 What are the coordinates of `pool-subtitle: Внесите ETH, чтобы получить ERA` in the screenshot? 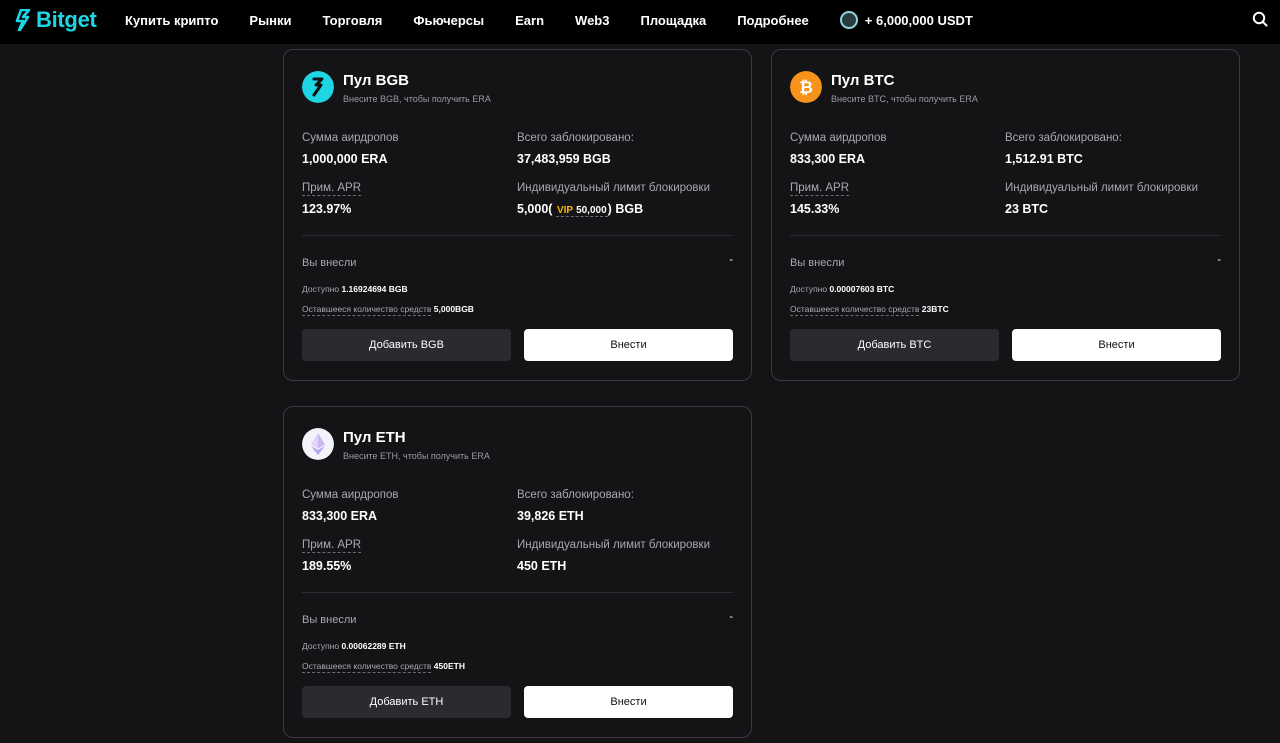 It's located at (416, 456).